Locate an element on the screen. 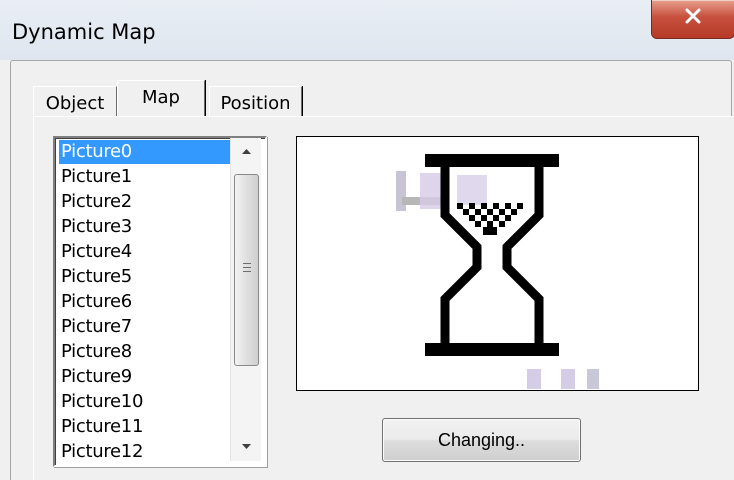  changing-button: Changing.. is located at coordinates (481, 440).